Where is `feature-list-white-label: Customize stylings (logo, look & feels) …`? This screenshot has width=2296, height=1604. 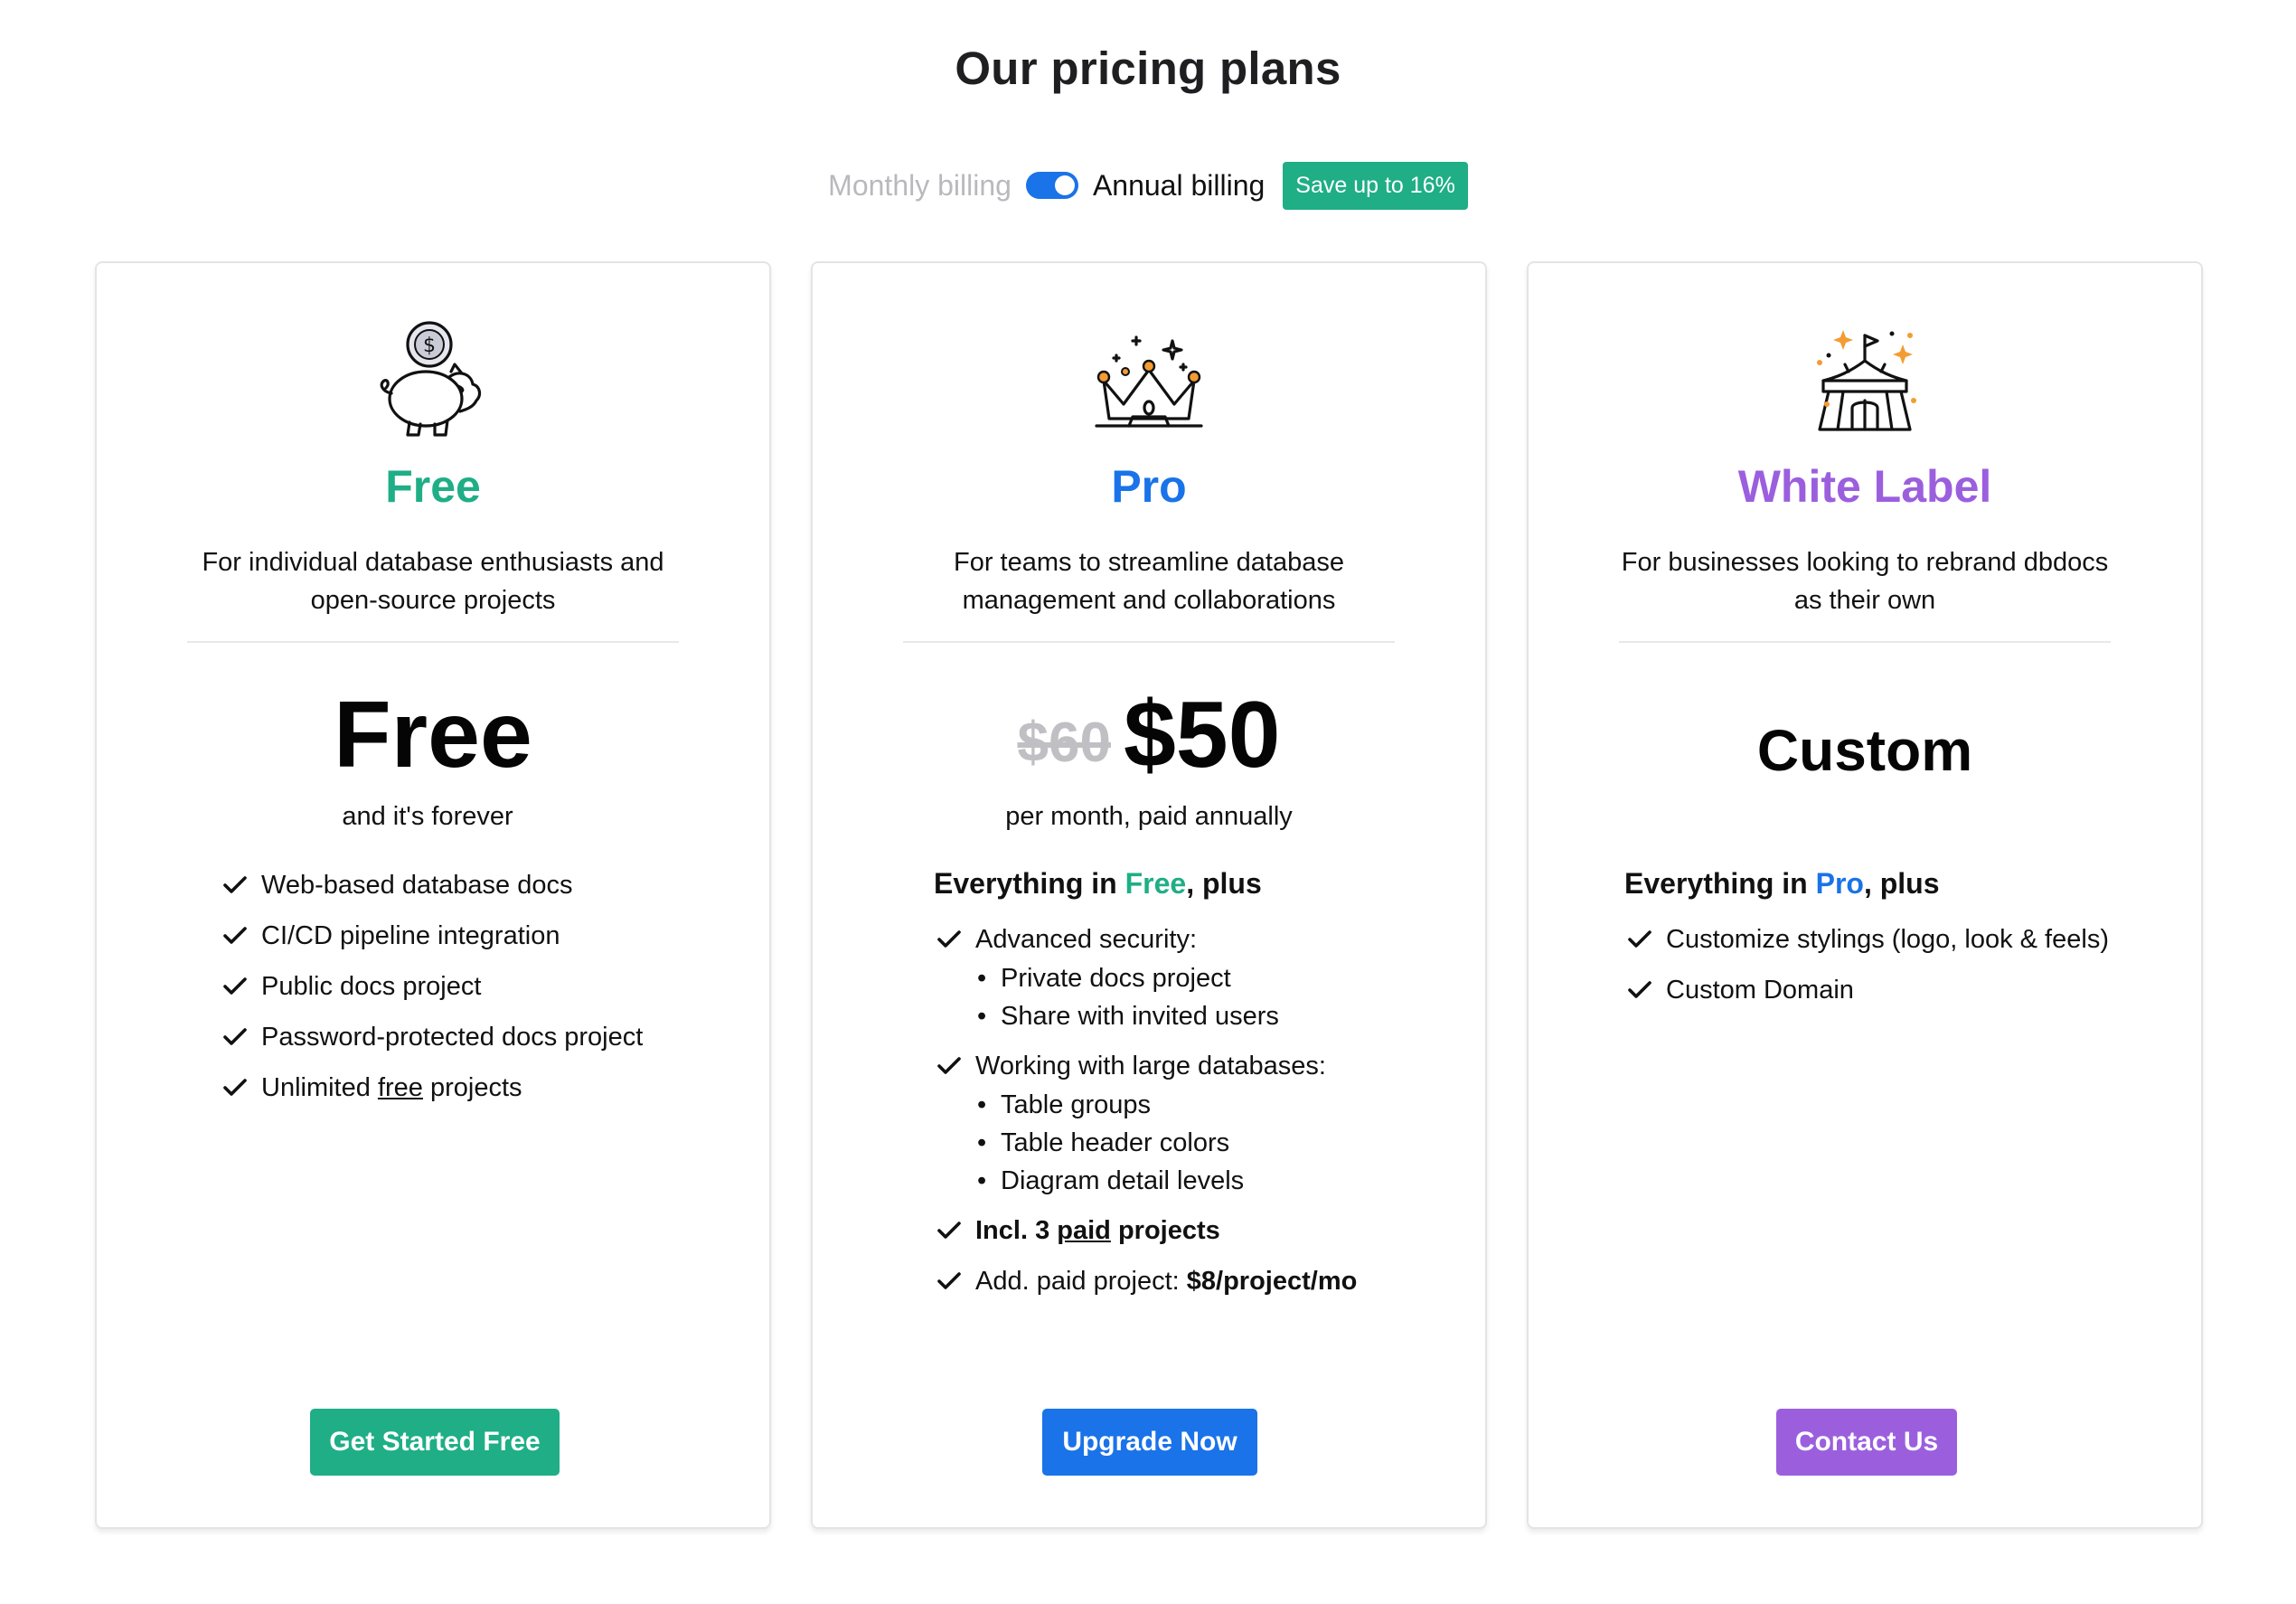
feature-list-white-label: Customize stylings (logo, look & feels) … is located at coordinates (1905, 964).